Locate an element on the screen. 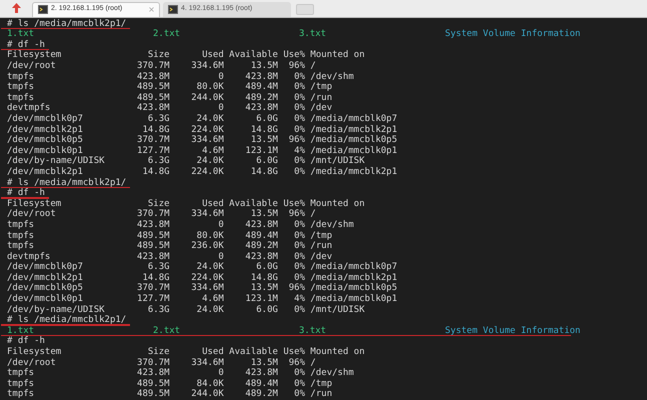 The width and height of the screenshot is (647, 400). up-arrow-icon is located at coordinates (16, 7).